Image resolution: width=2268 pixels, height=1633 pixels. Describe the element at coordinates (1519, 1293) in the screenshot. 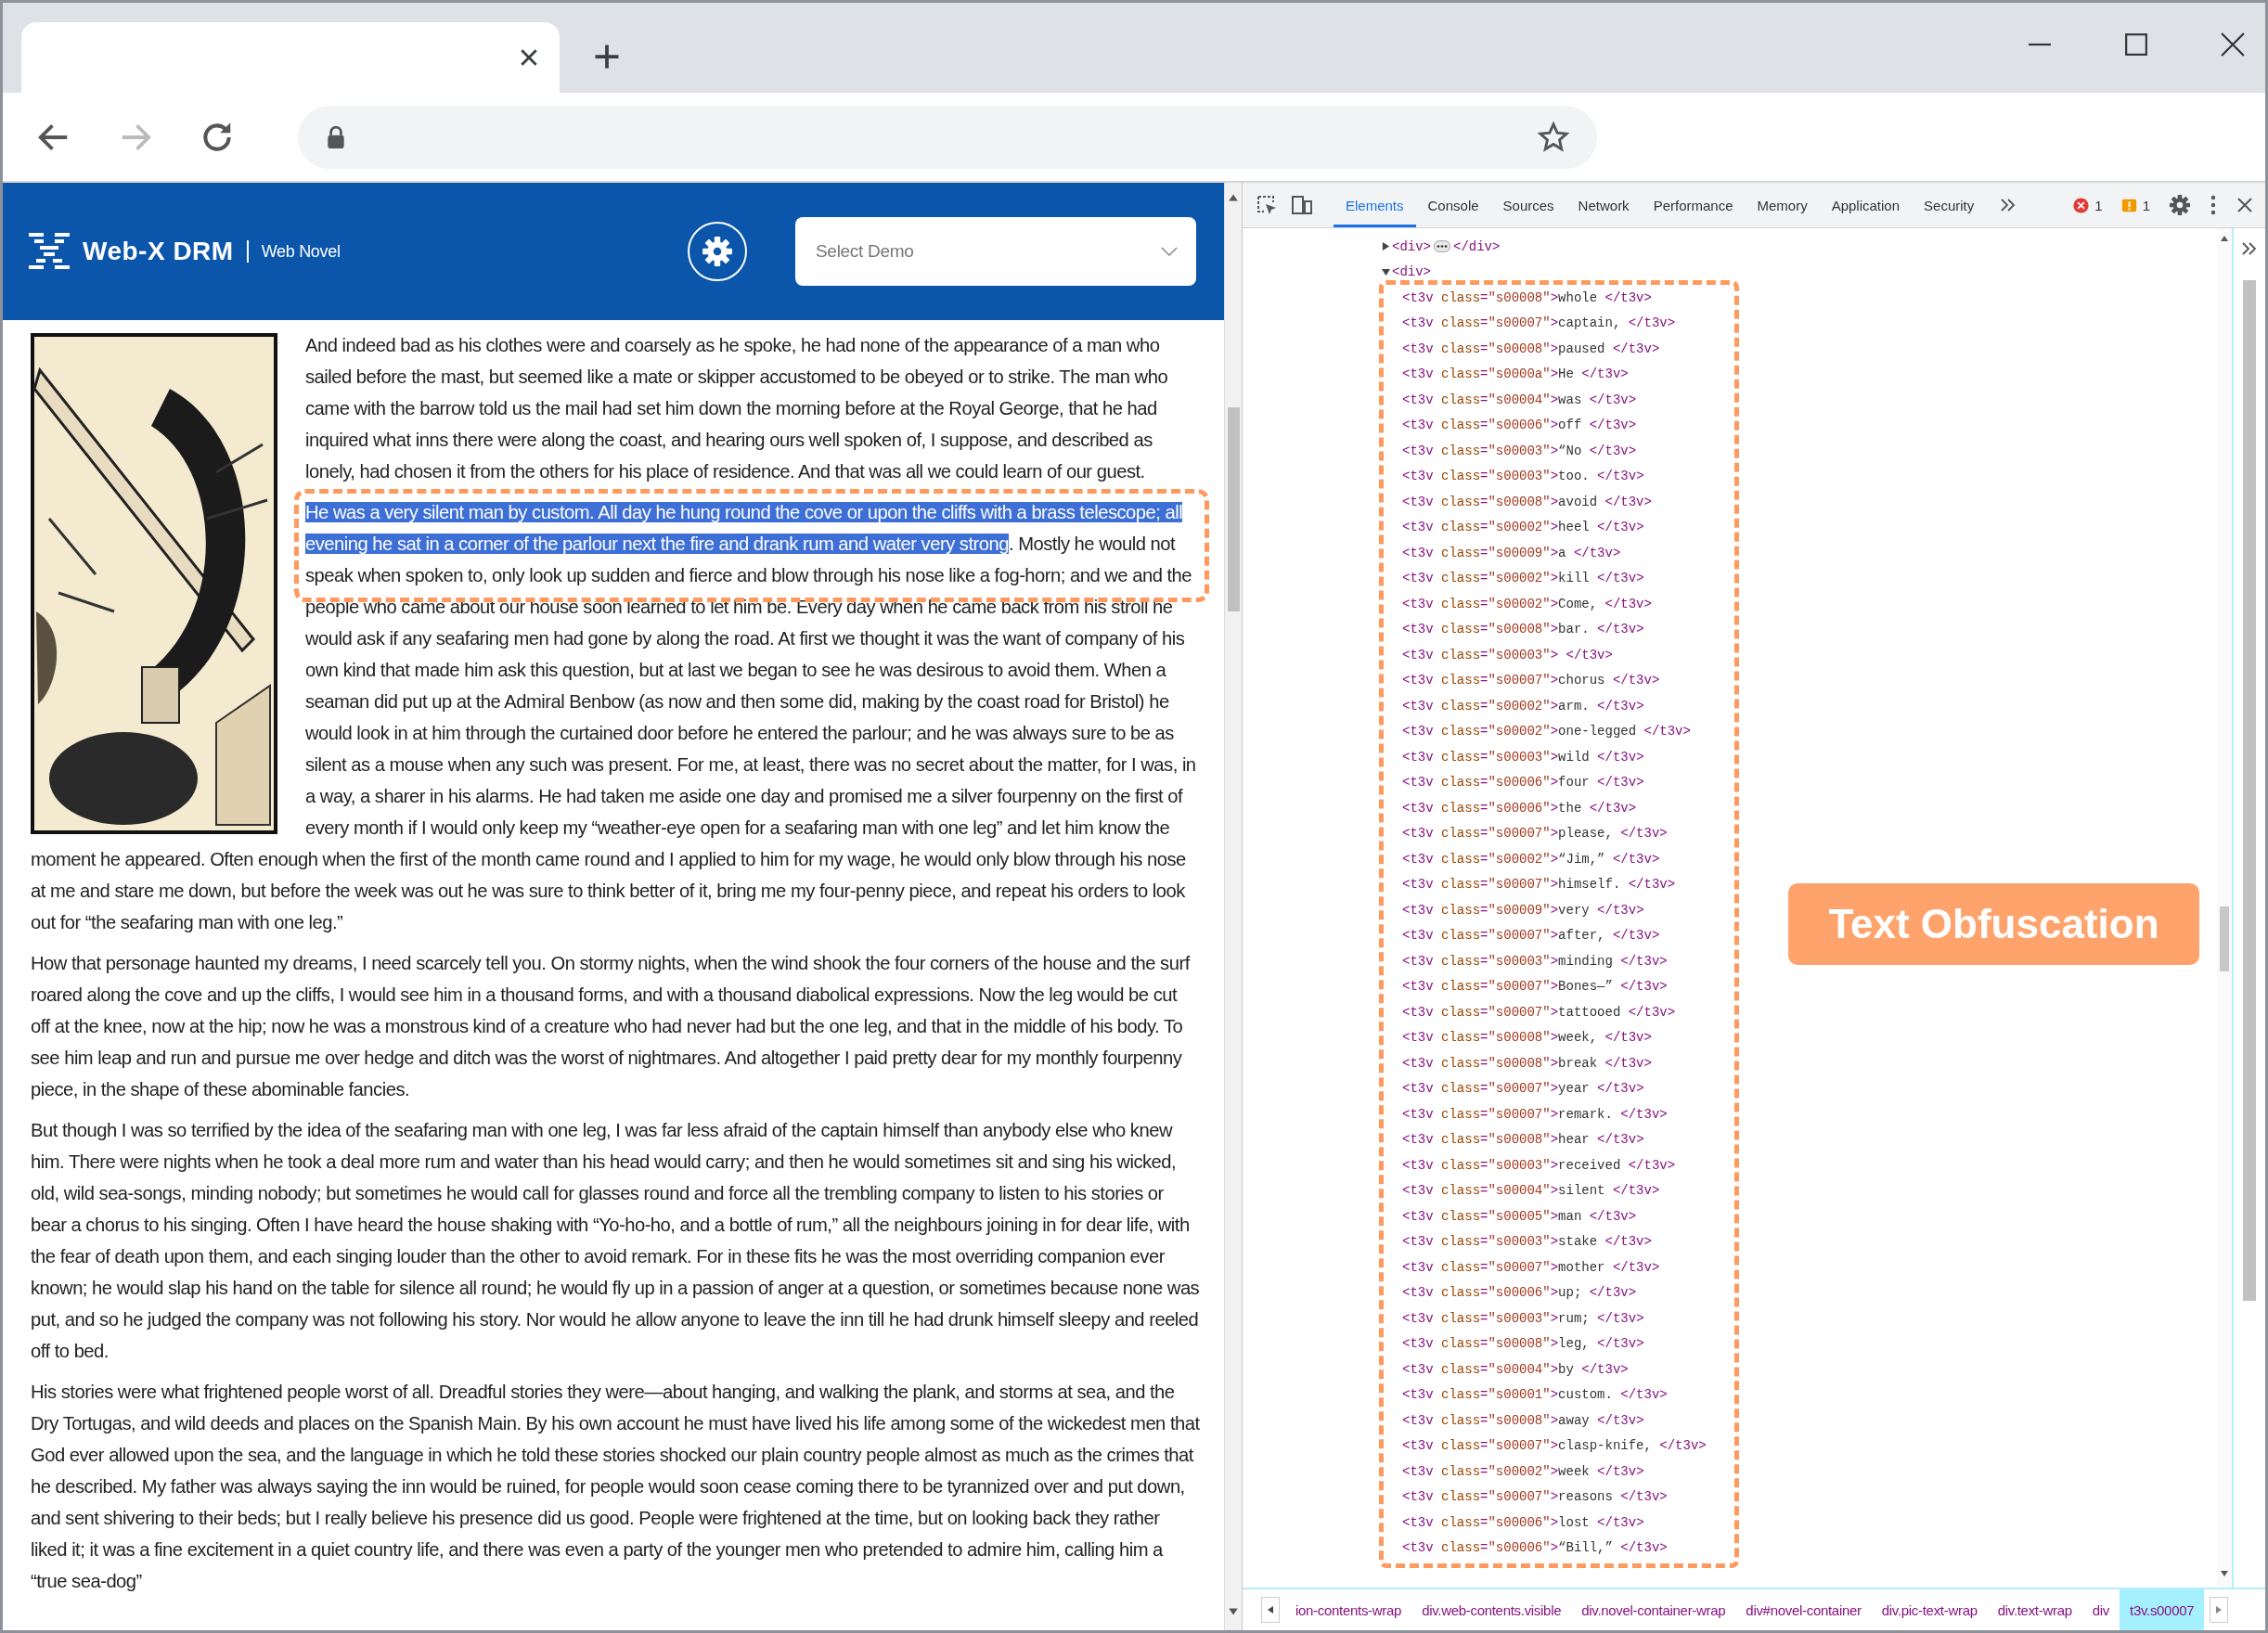

I see `dom-node: <t3v class="s00006">up; </t3v>` at that location.